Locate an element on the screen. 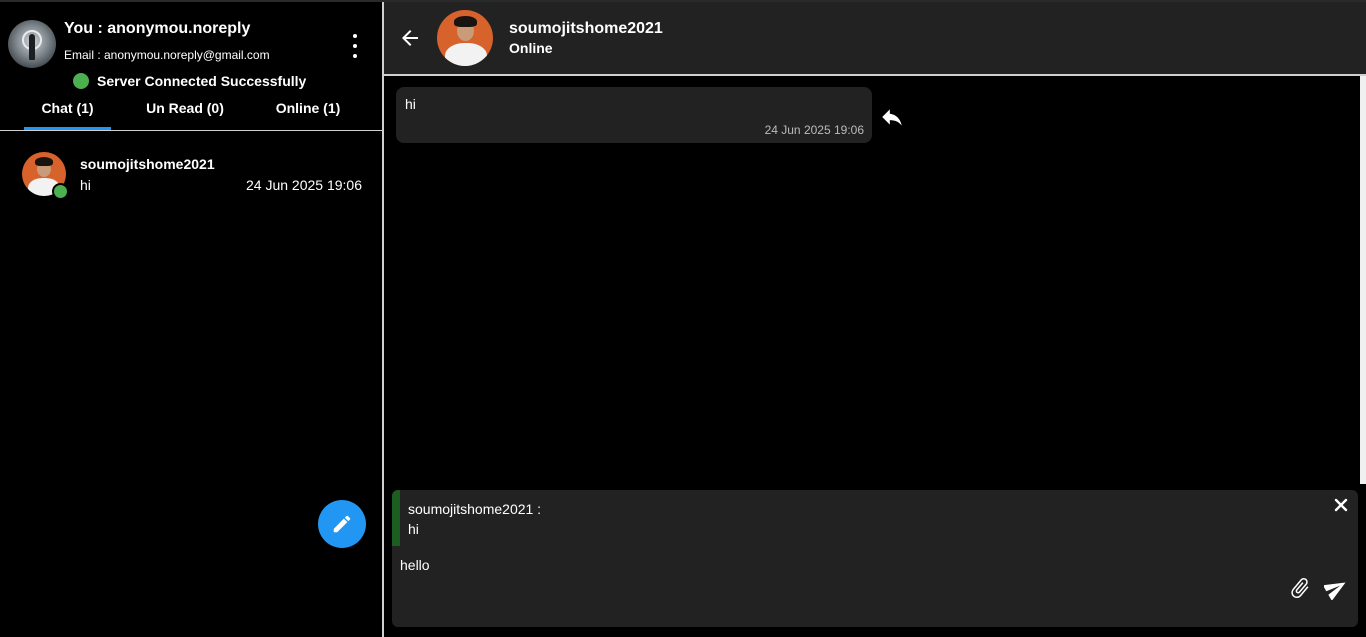 The height and width of the screenshot is (637, 1366). chat-list-item: soumojitshome2021 hi 24 Jun 2025 19:06 is located at coordinates (191, 174).